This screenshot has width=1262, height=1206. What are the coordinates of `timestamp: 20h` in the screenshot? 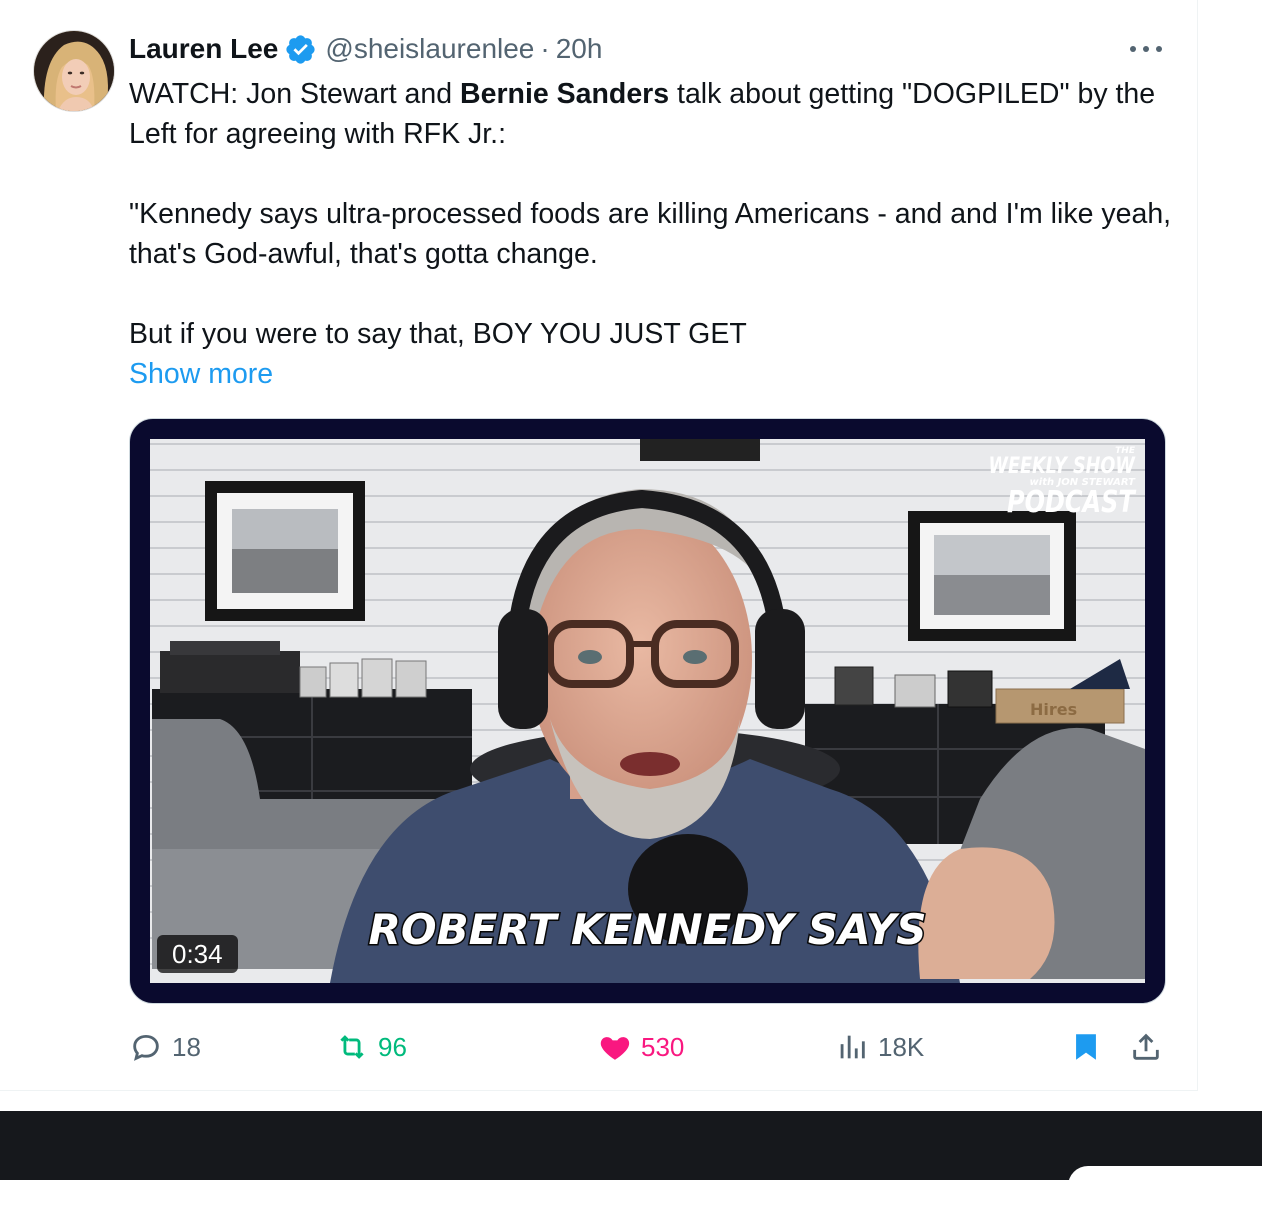 It's located at (579, 49).